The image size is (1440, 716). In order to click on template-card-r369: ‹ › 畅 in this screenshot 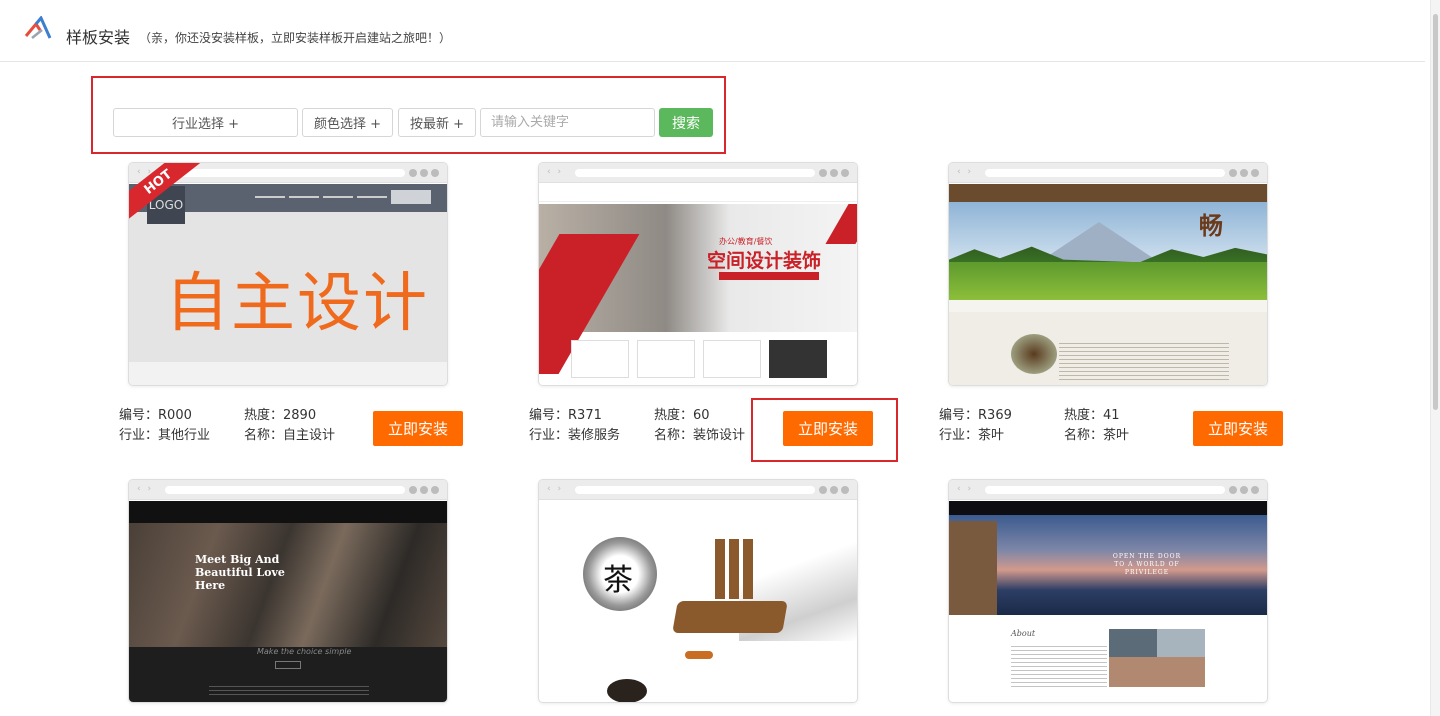, I will do `click(1108, 274)`.